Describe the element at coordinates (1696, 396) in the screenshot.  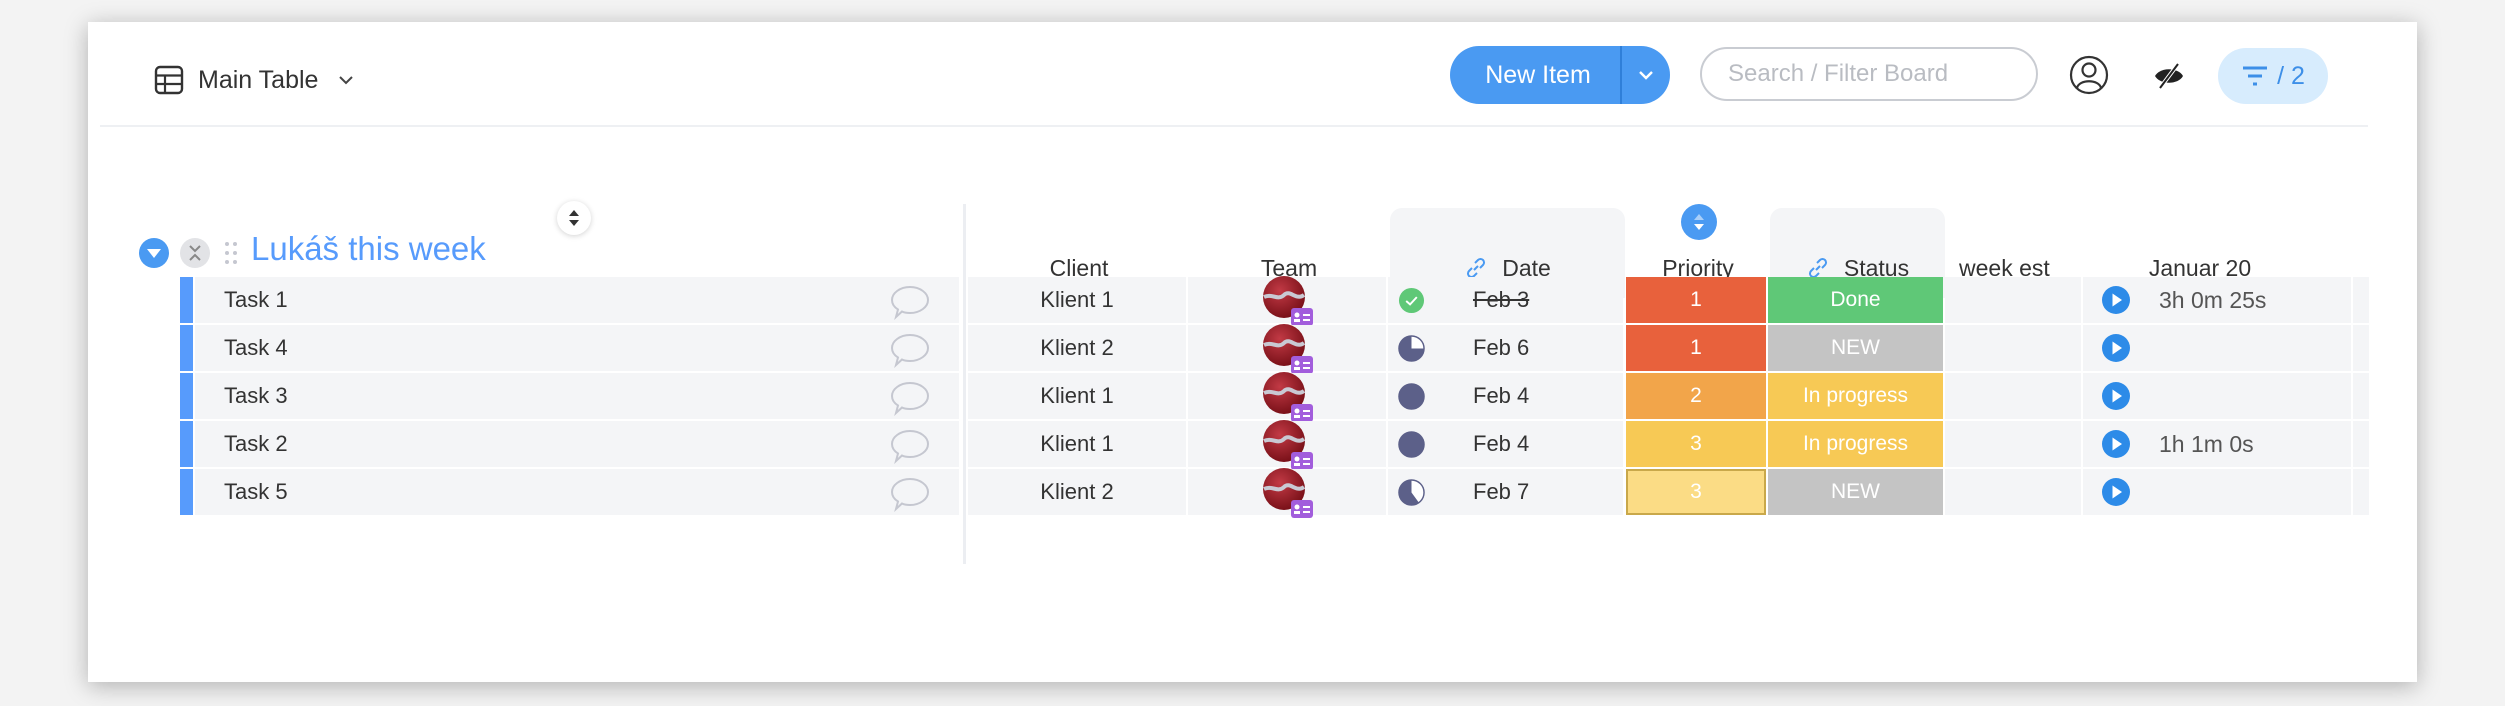
I see `priority-cell: 2` at that location.